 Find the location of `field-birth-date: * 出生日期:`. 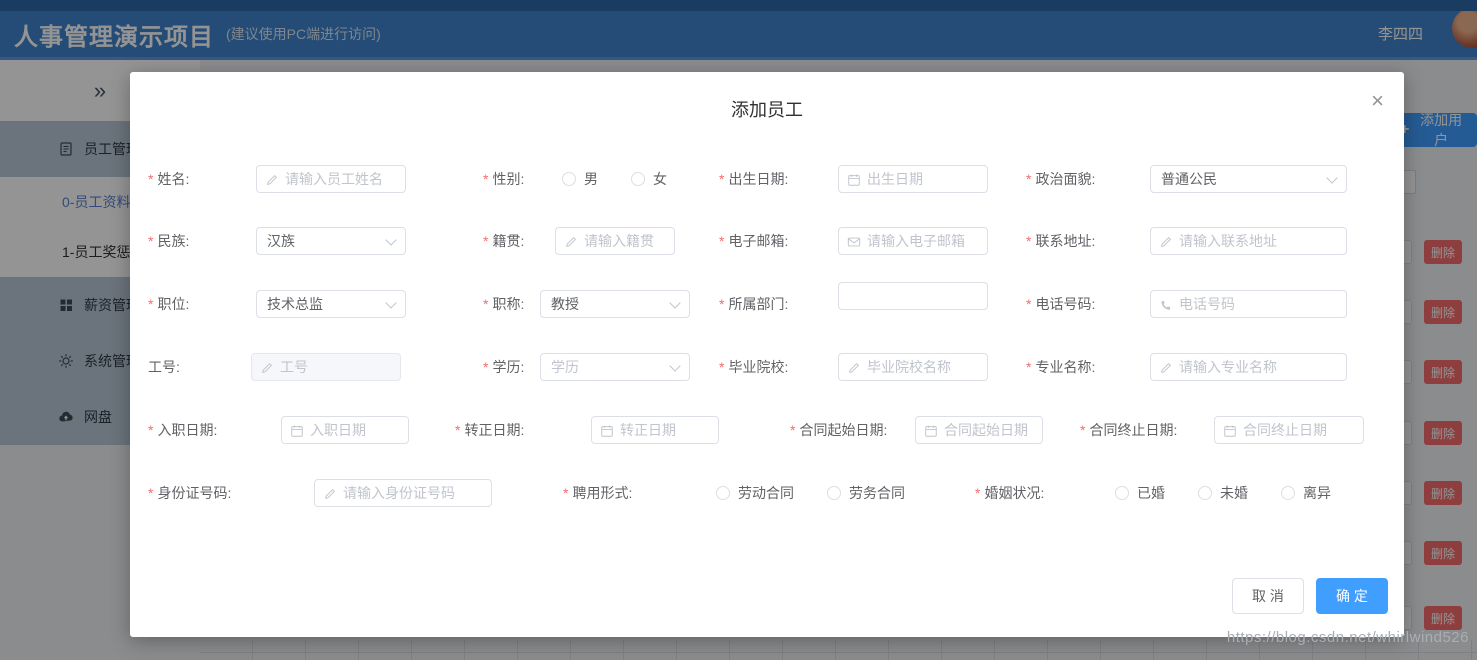

field-birth-date: * 出生日期: is located at coordinates (853, 179).